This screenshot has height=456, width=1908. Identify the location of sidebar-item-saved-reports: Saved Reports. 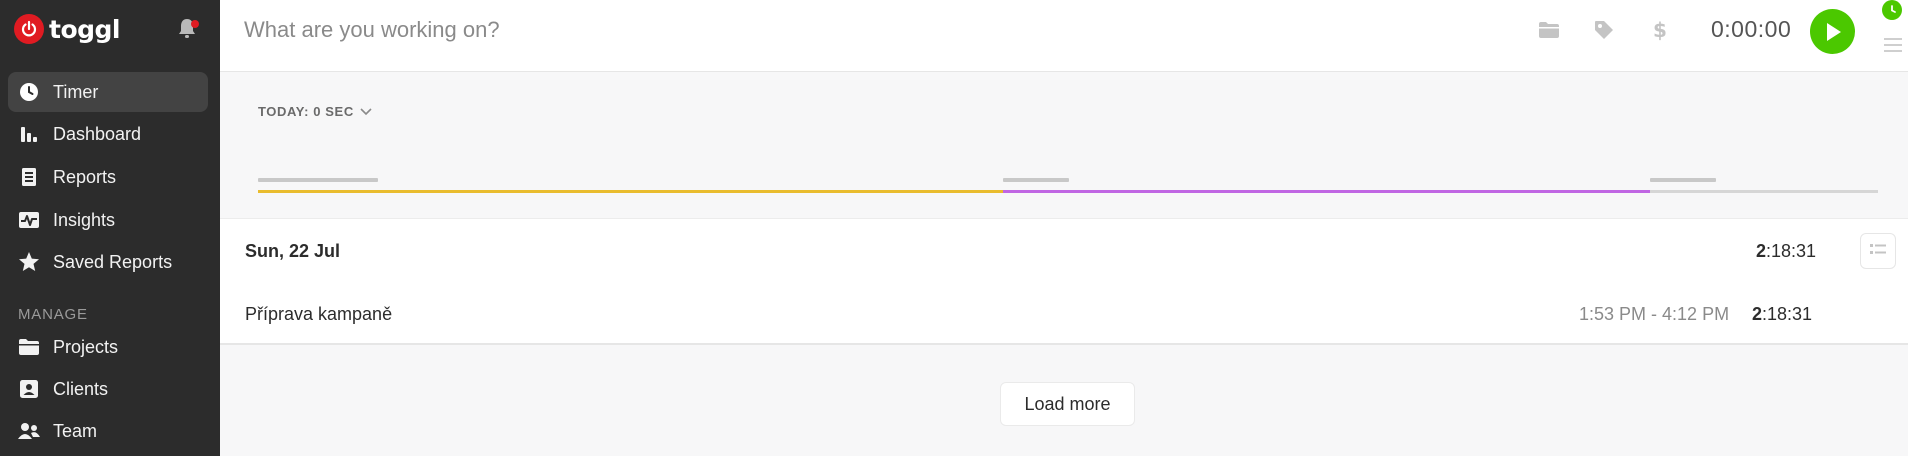
(108, 262).